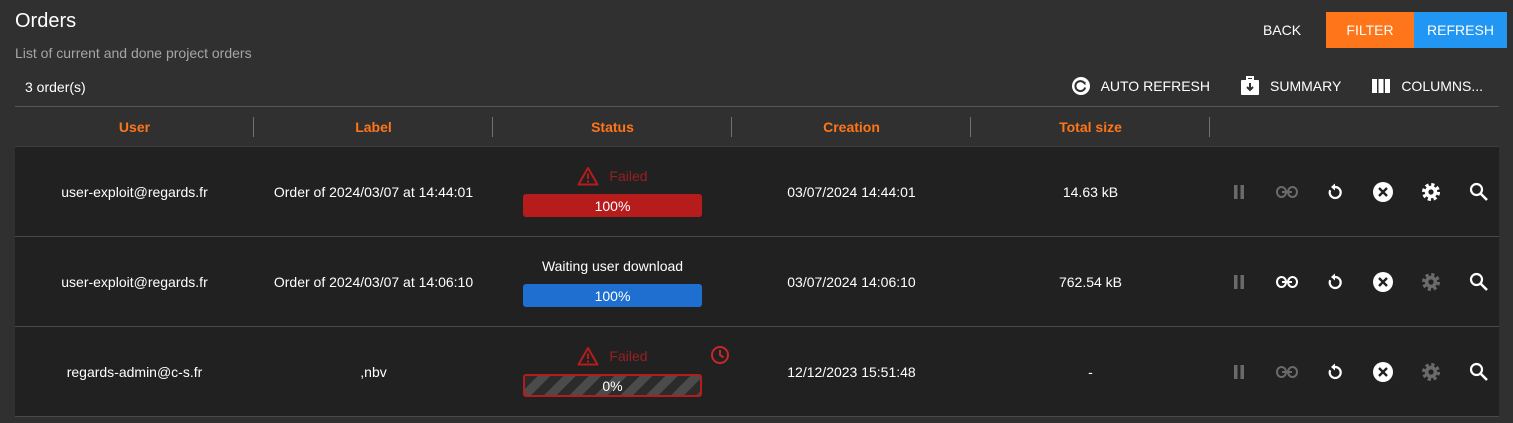 The image size is (1513, 423). What do you see at coordinates (46, 21) in the screenshot?
I see `page-title: Orders` at bounding box center [46, 21].